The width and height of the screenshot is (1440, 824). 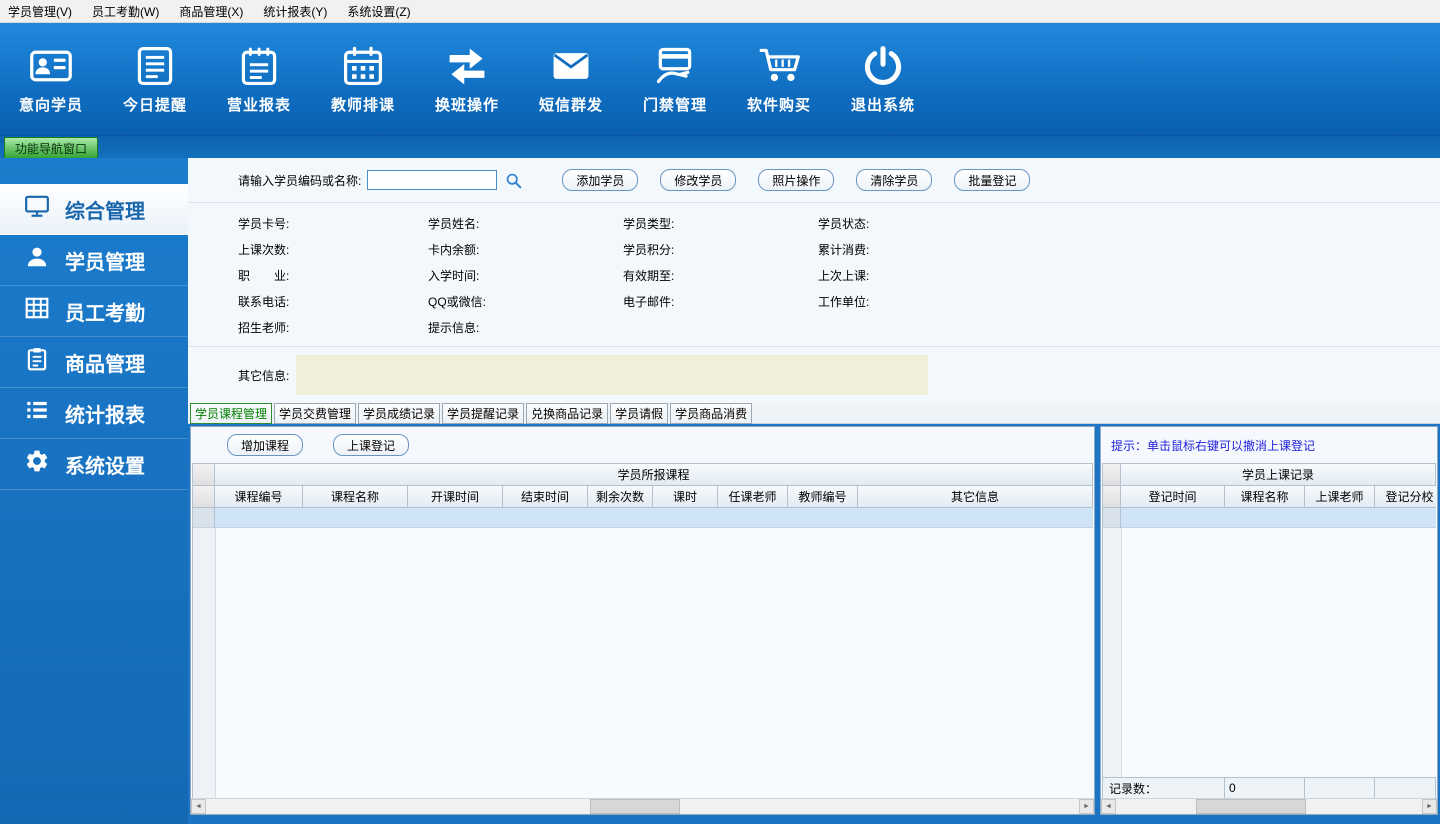 I want to click on column-header-teacher-id: 教师编号, so click(x=823, y=497).